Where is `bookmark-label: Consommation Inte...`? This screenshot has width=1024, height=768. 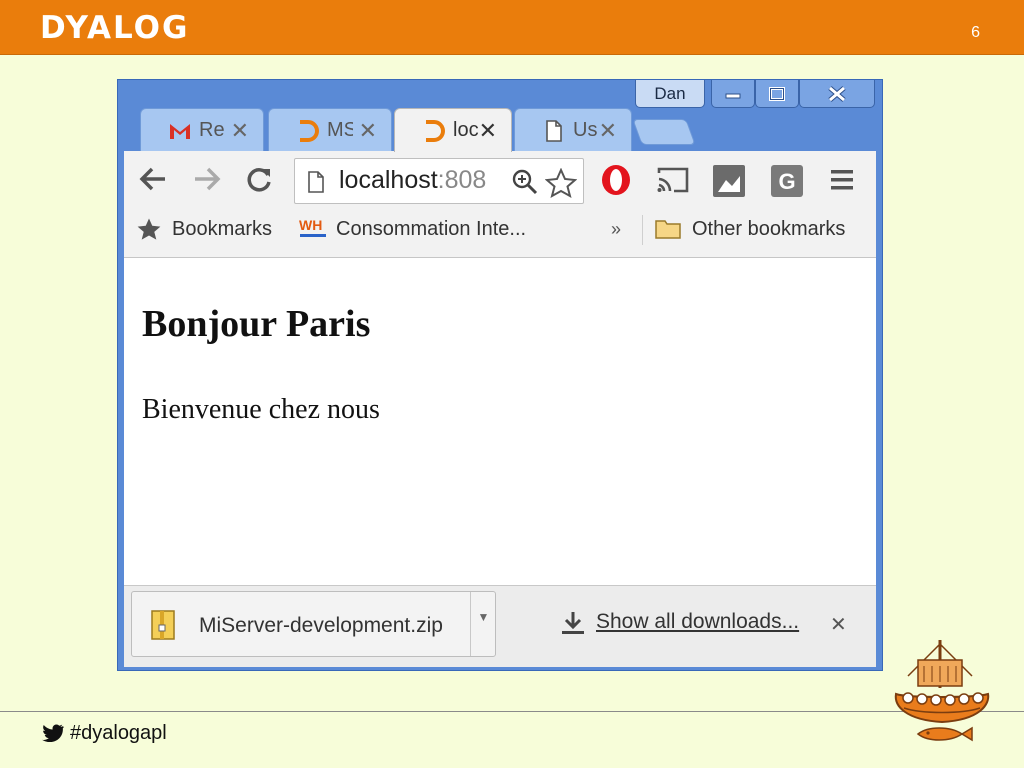 bookmark-label: Consommation Inte... is located at coordinates (431, 228).